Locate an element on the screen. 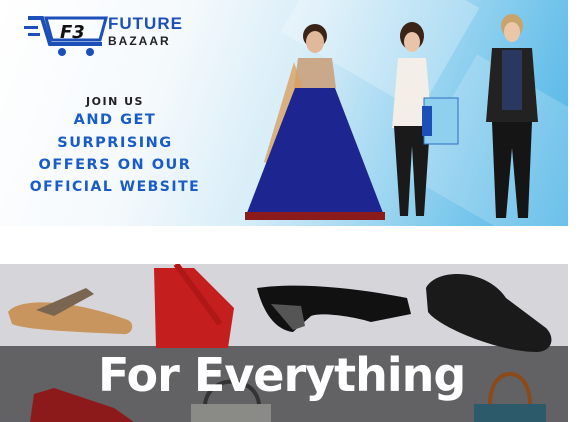  model-woman-gown-image is located at coordinates (315, 122).